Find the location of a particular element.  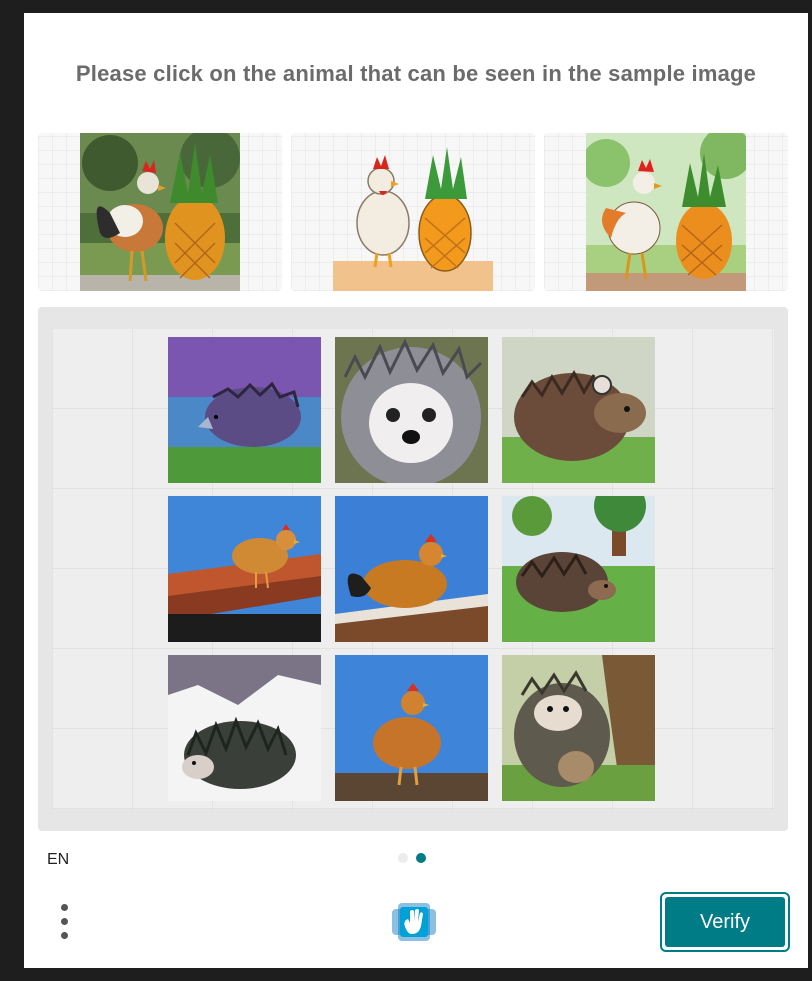

rooster-pineapple-image is located at coordinates (160, 212).